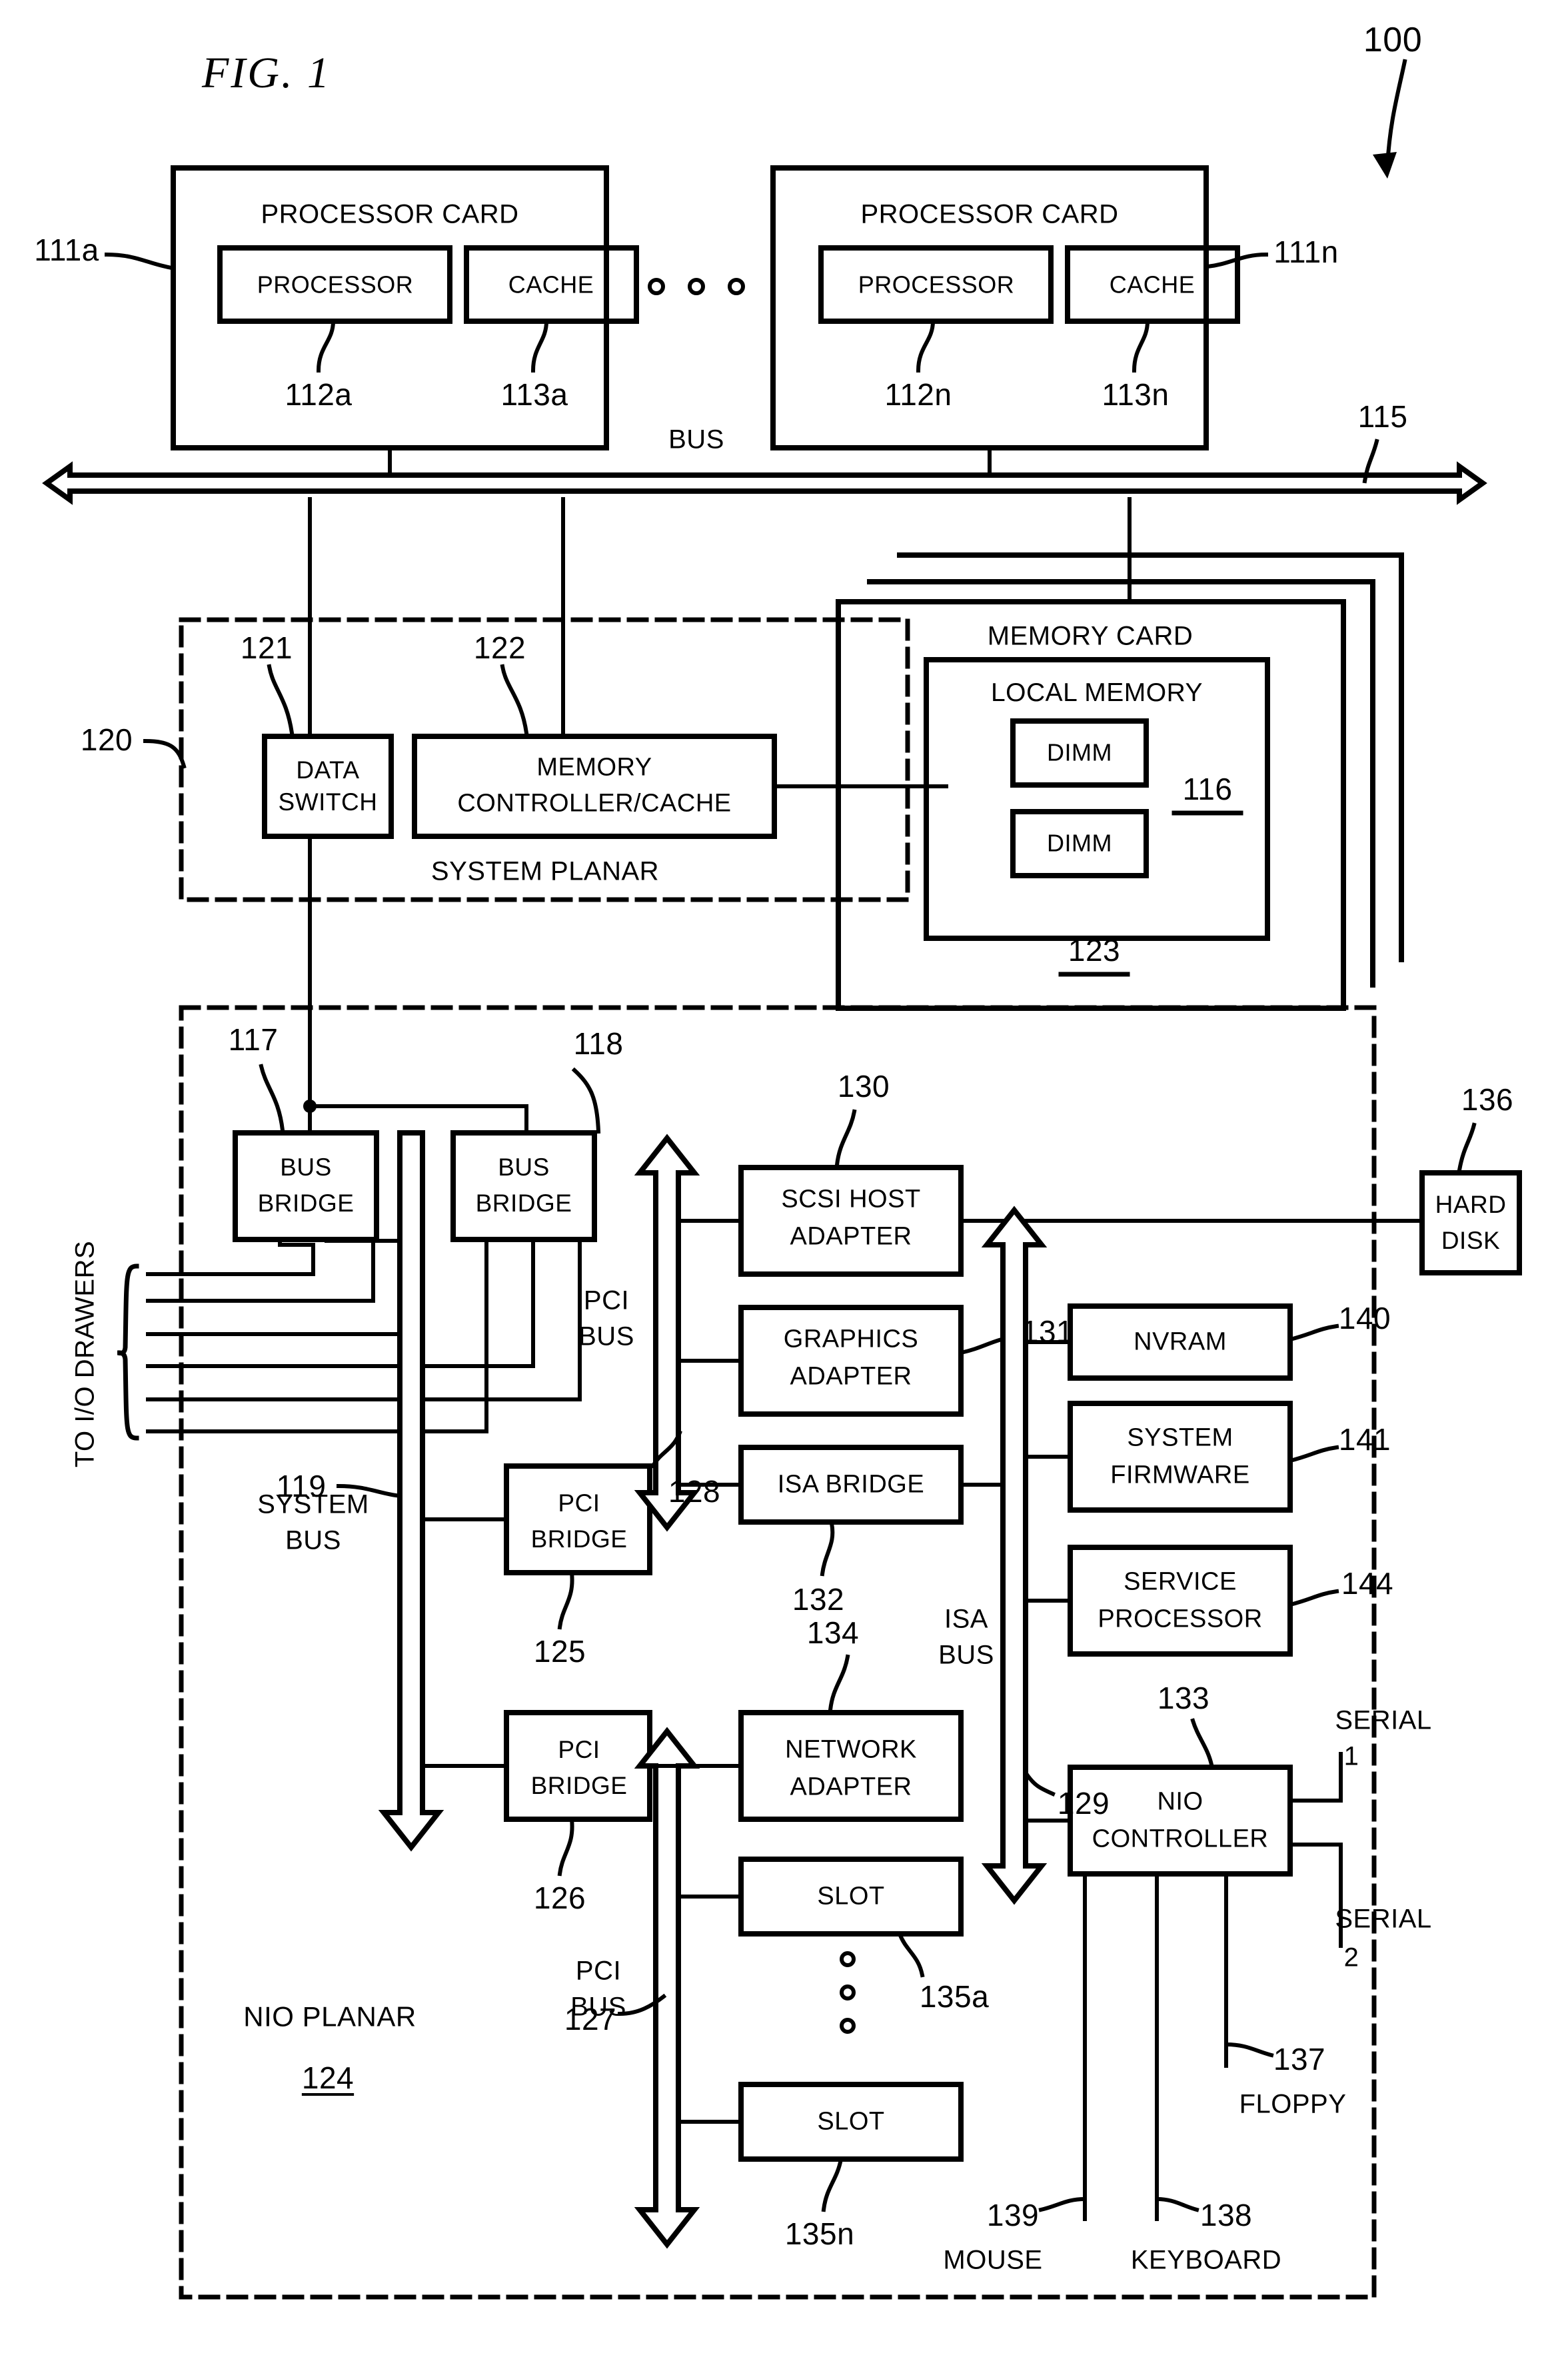 Image resolution: width=1568 pixels, height=2367 pixels. I want to click on bus-bridge-117-line1: BUS, so click(306, 1168).